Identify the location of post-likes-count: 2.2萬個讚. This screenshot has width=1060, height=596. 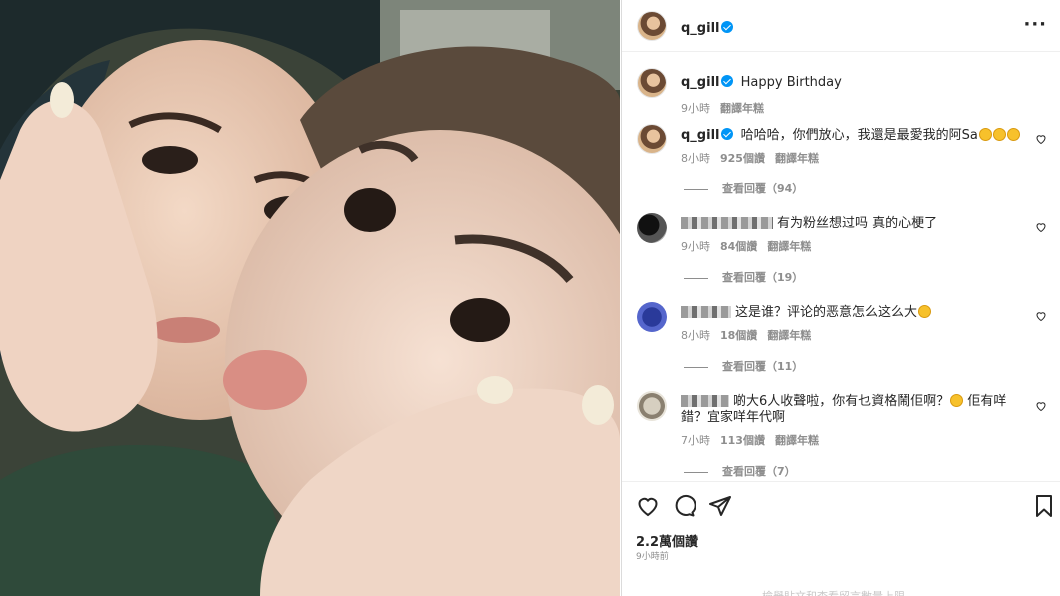
(667, 540).